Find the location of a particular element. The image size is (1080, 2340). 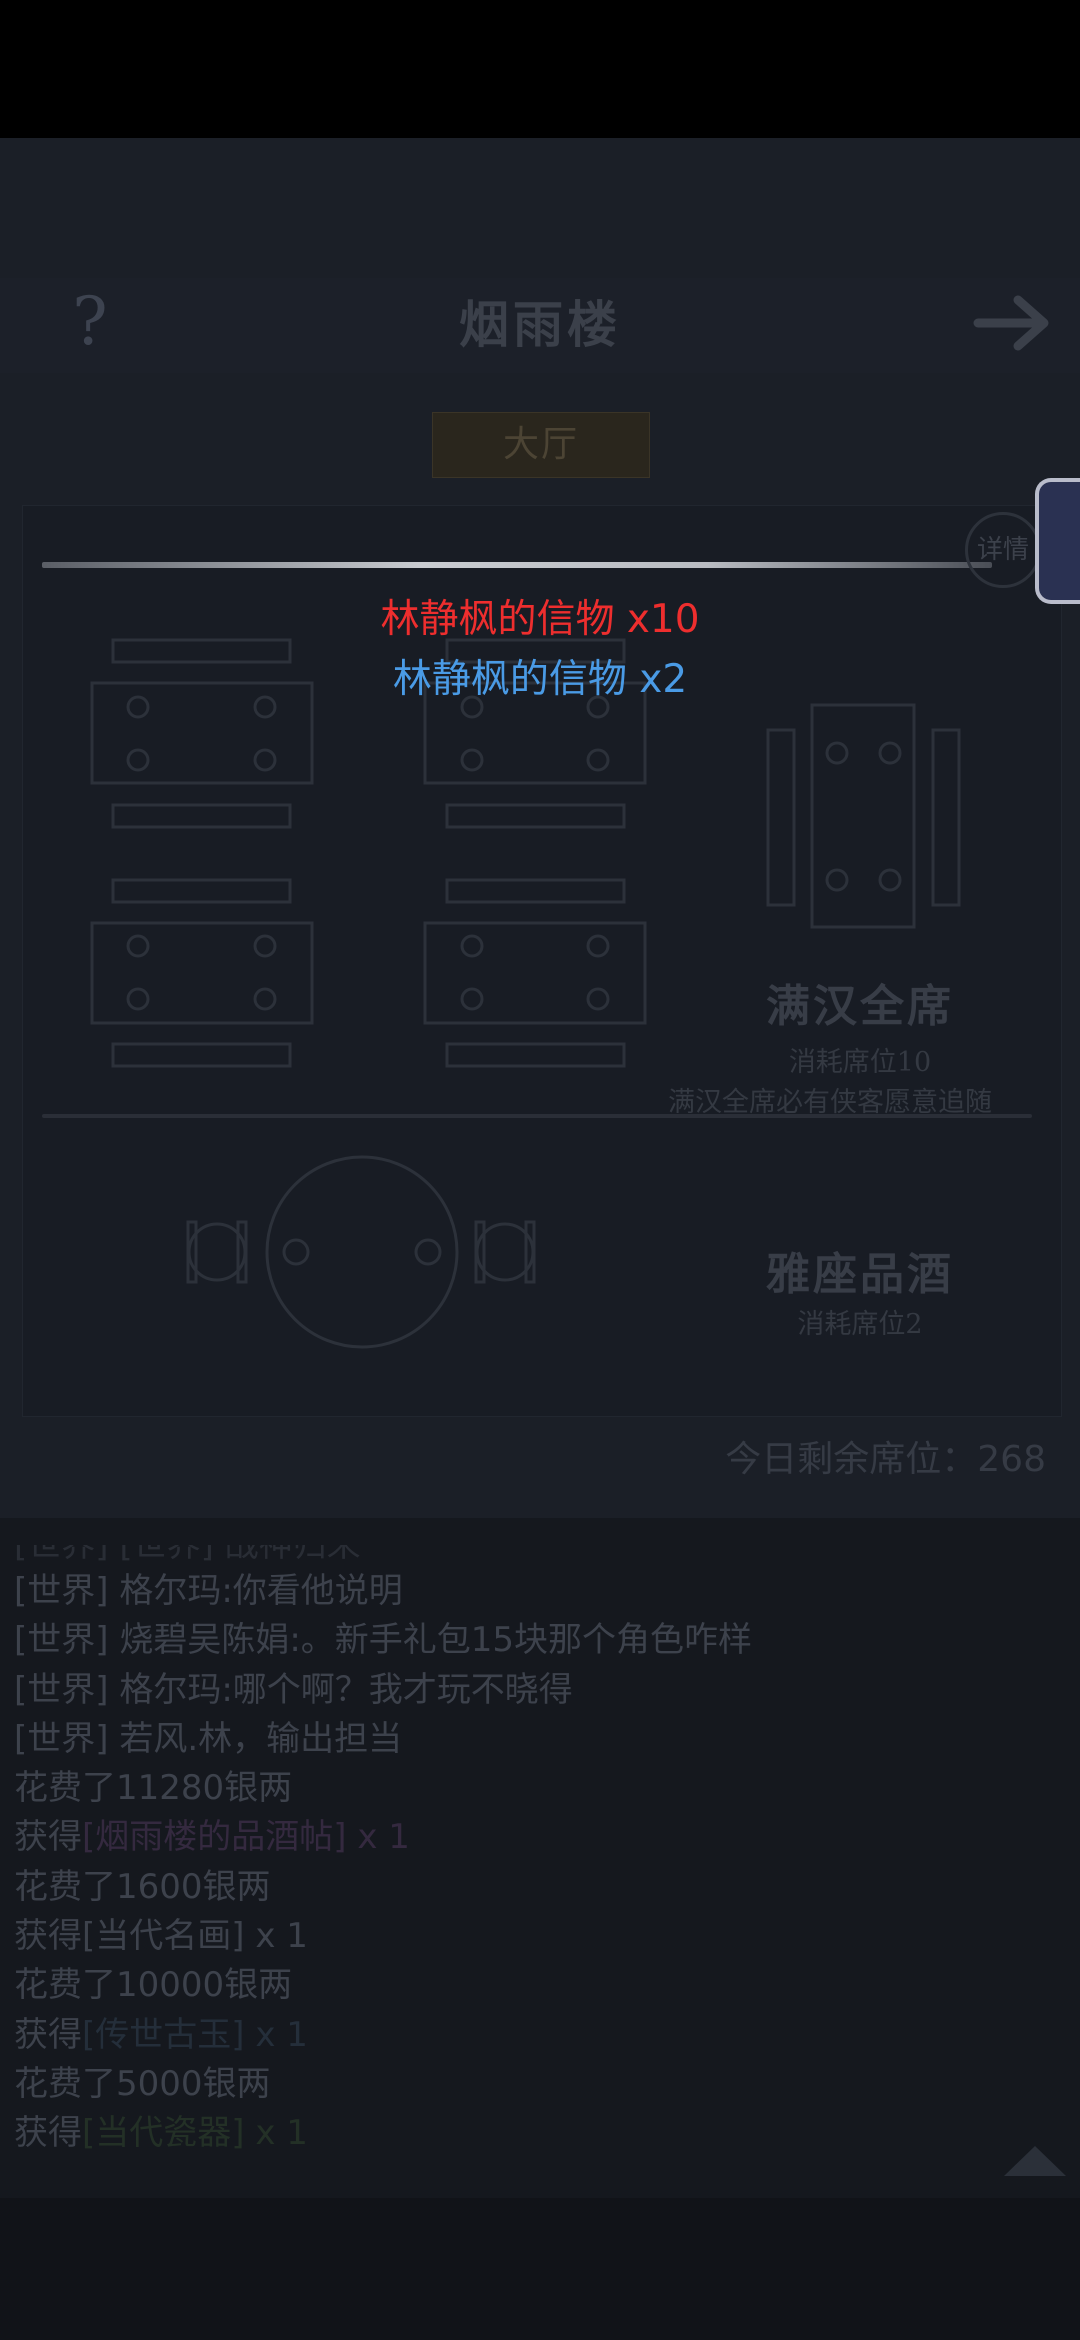

log-item: [传世古玉] is located at coordinates (163, 2035).